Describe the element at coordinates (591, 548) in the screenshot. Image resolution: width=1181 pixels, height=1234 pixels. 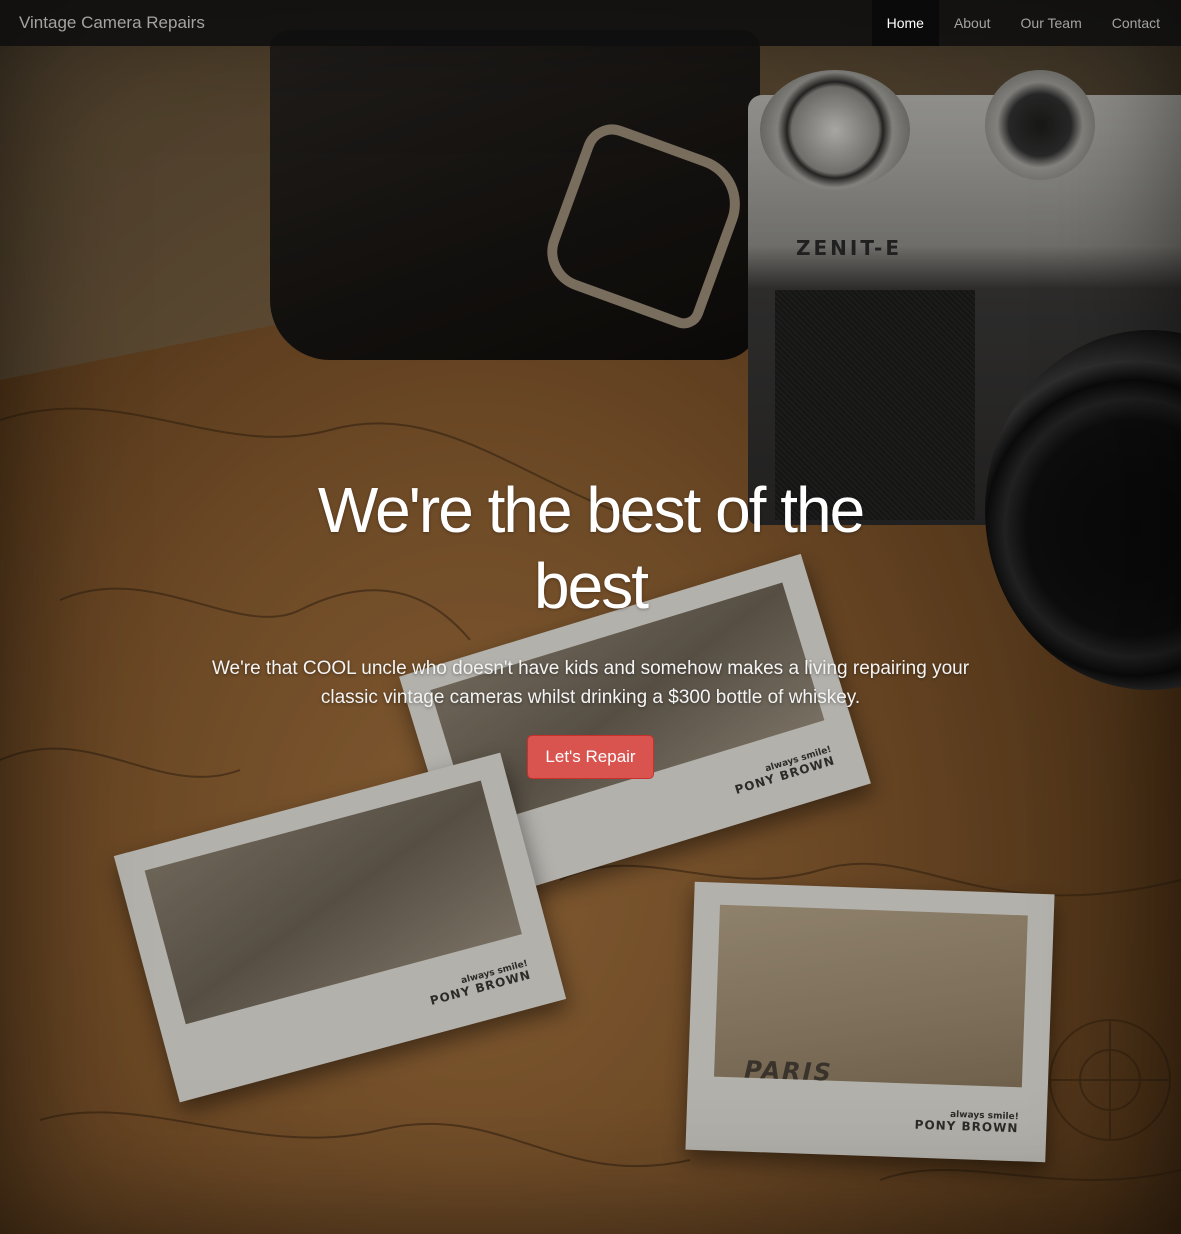
I see `hero-title: We're the best of the best` at that location.